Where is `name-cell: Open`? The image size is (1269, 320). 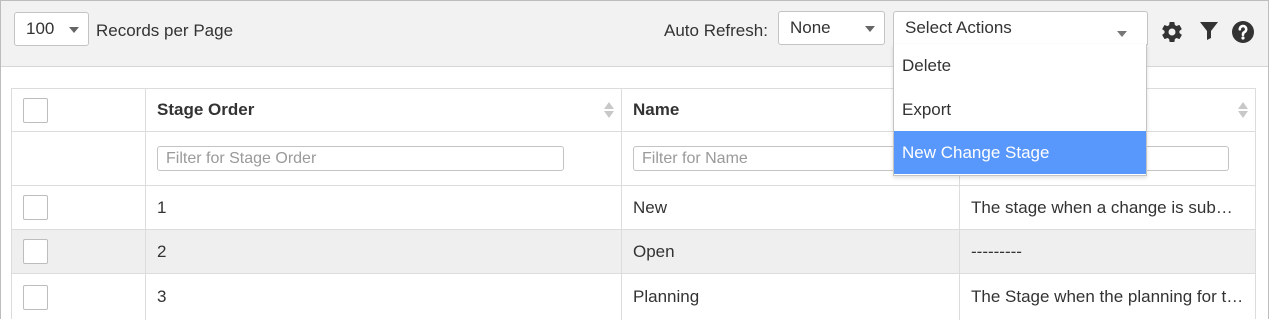 name-cell: Open is located at coordinates (791, 251).